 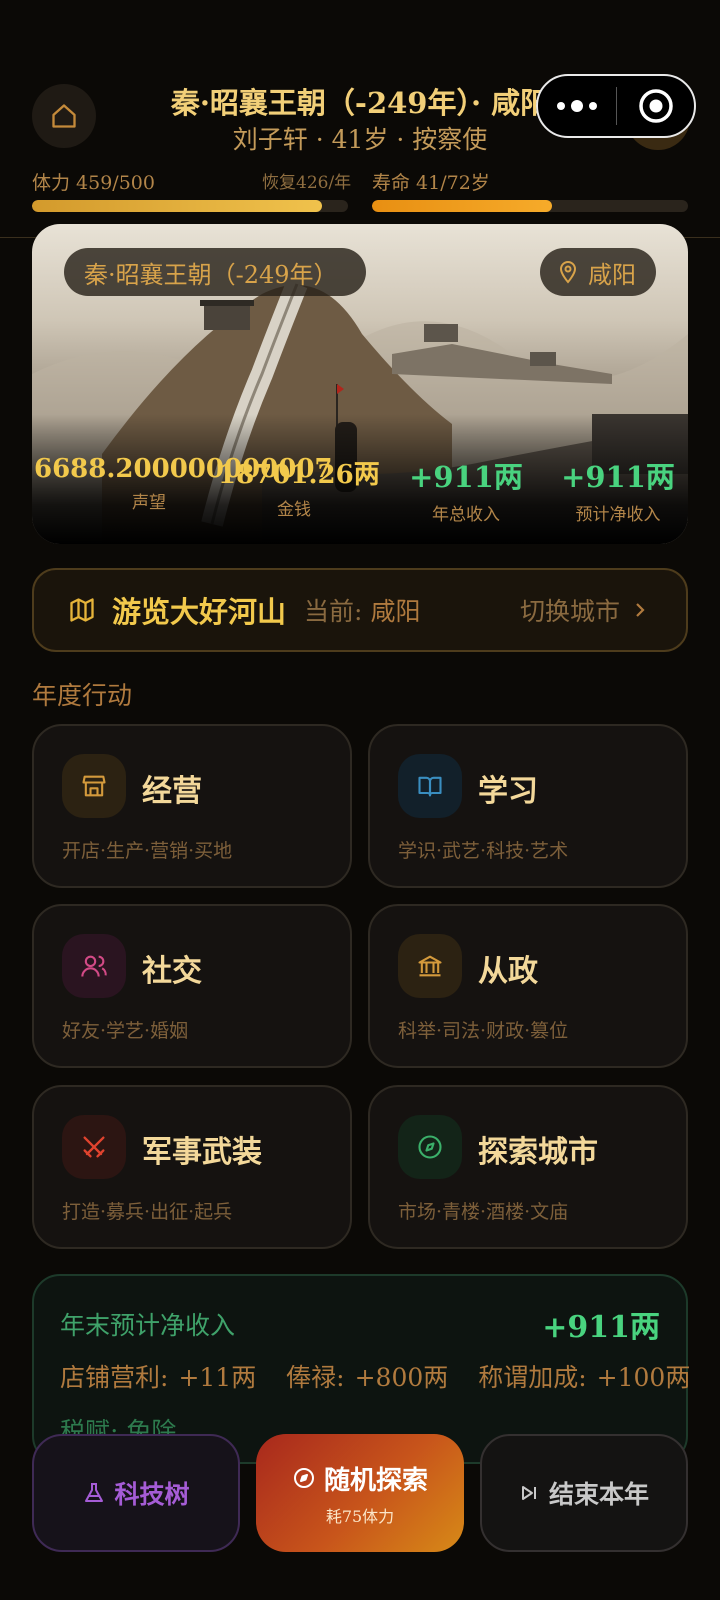 What do you see at coordinates (177, 206) in the screenshot?
I see `stamina-bar-fill` at bounding box center [177, 206].